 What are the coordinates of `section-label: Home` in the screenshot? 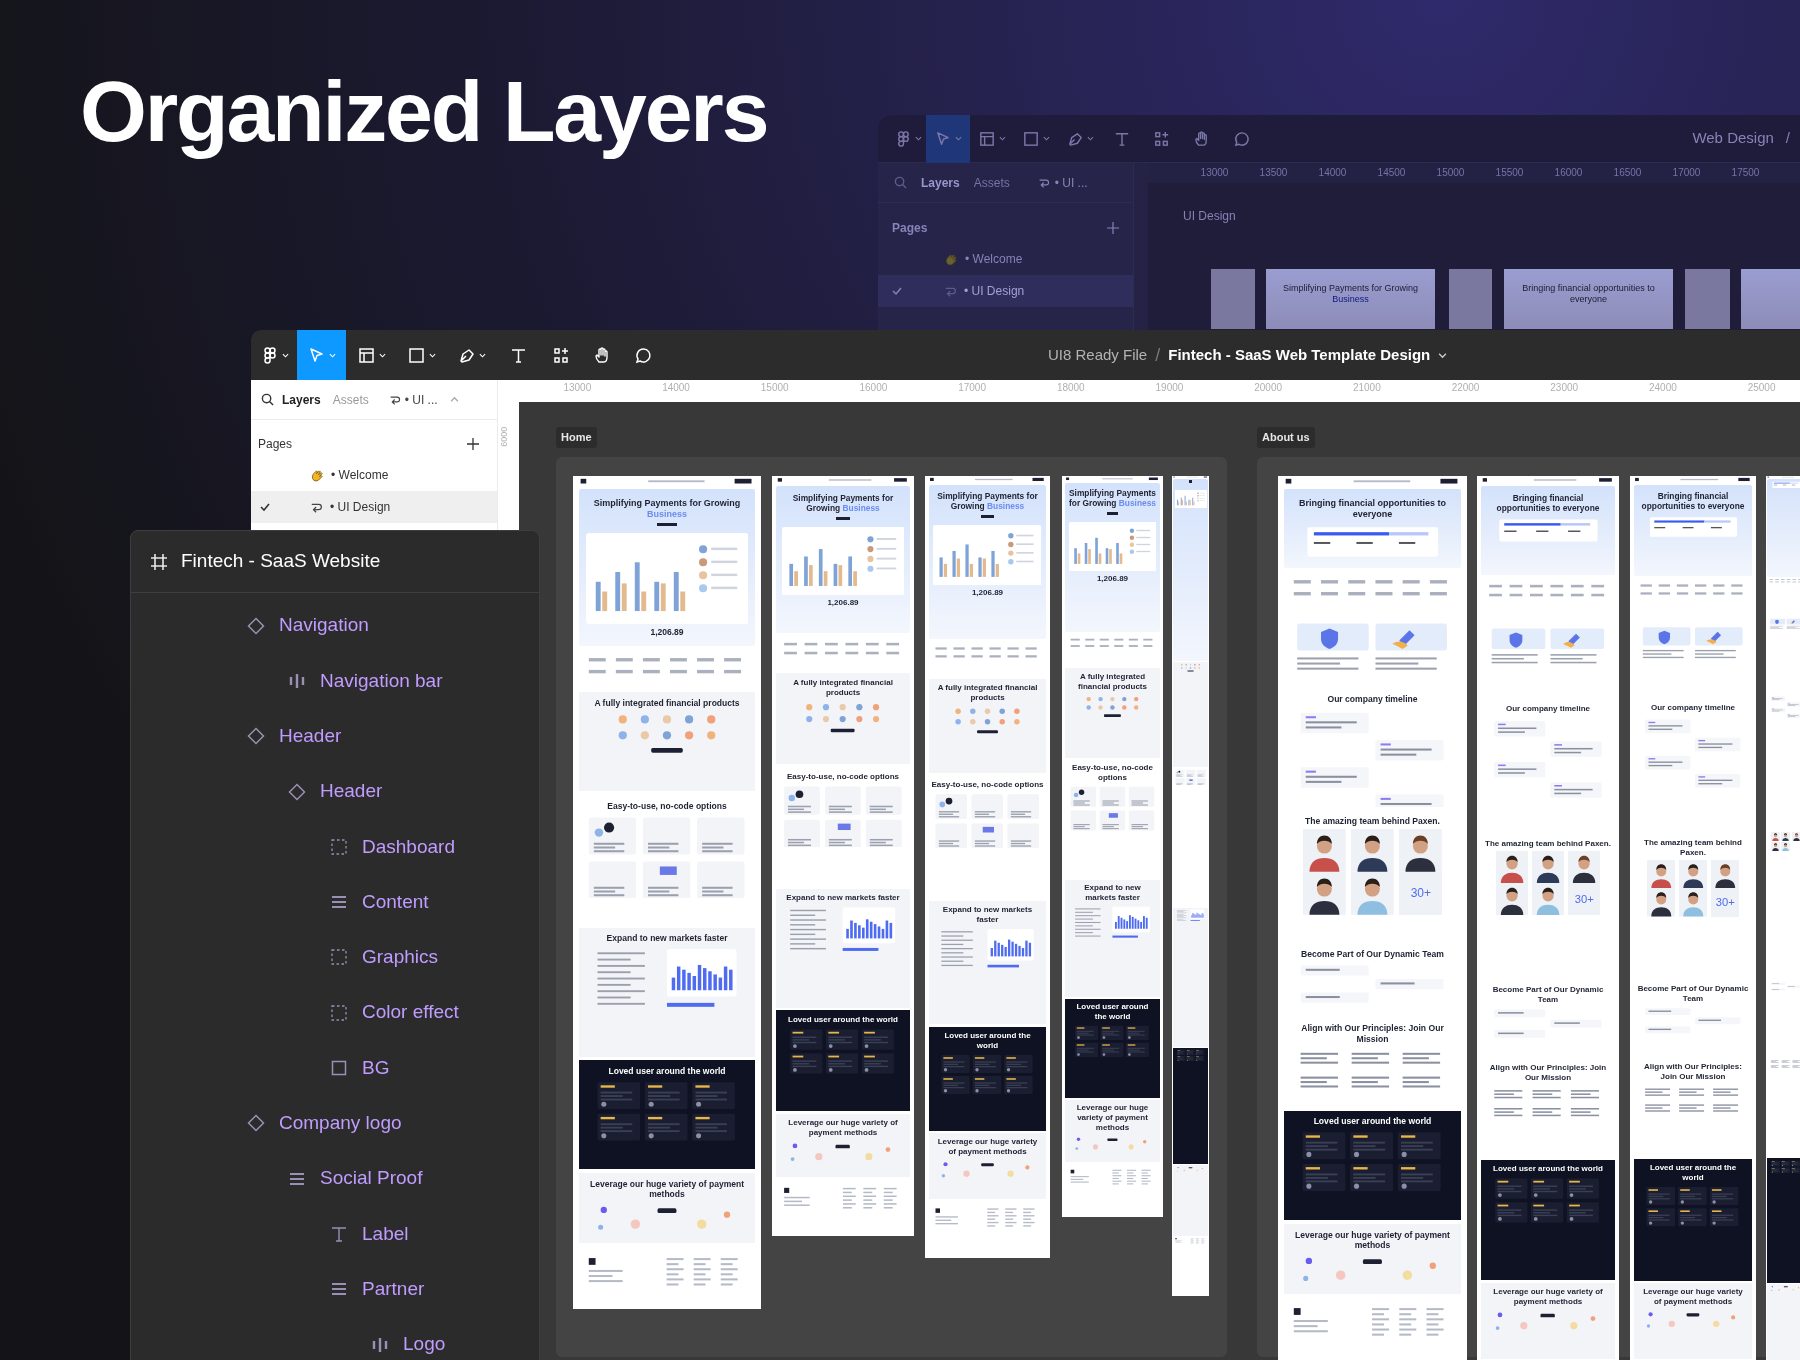 It's located at (576, 437).